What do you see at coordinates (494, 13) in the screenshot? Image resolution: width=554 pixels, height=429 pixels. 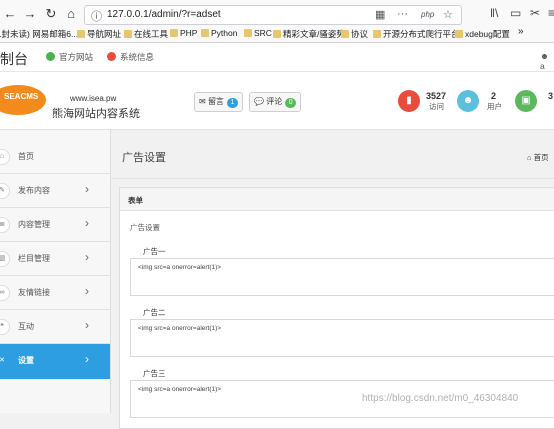 I see `library-icon: ‖\` at bounding box center [494, 13].